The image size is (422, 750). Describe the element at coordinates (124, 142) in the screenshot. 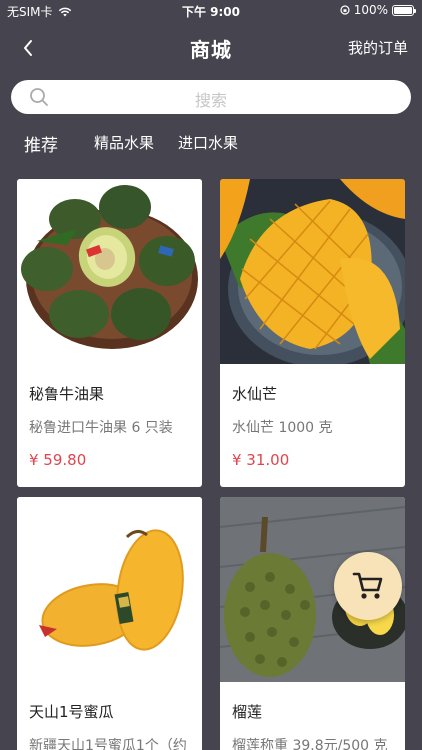

I see `tab-premium-fruit: 精品水果` at that location.